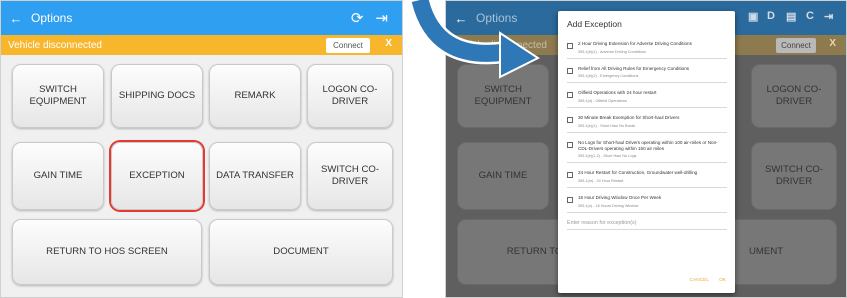  Describe the element at coordinates (771, 16) in the screenshot. I see `driver-d-icon: D` at that location.